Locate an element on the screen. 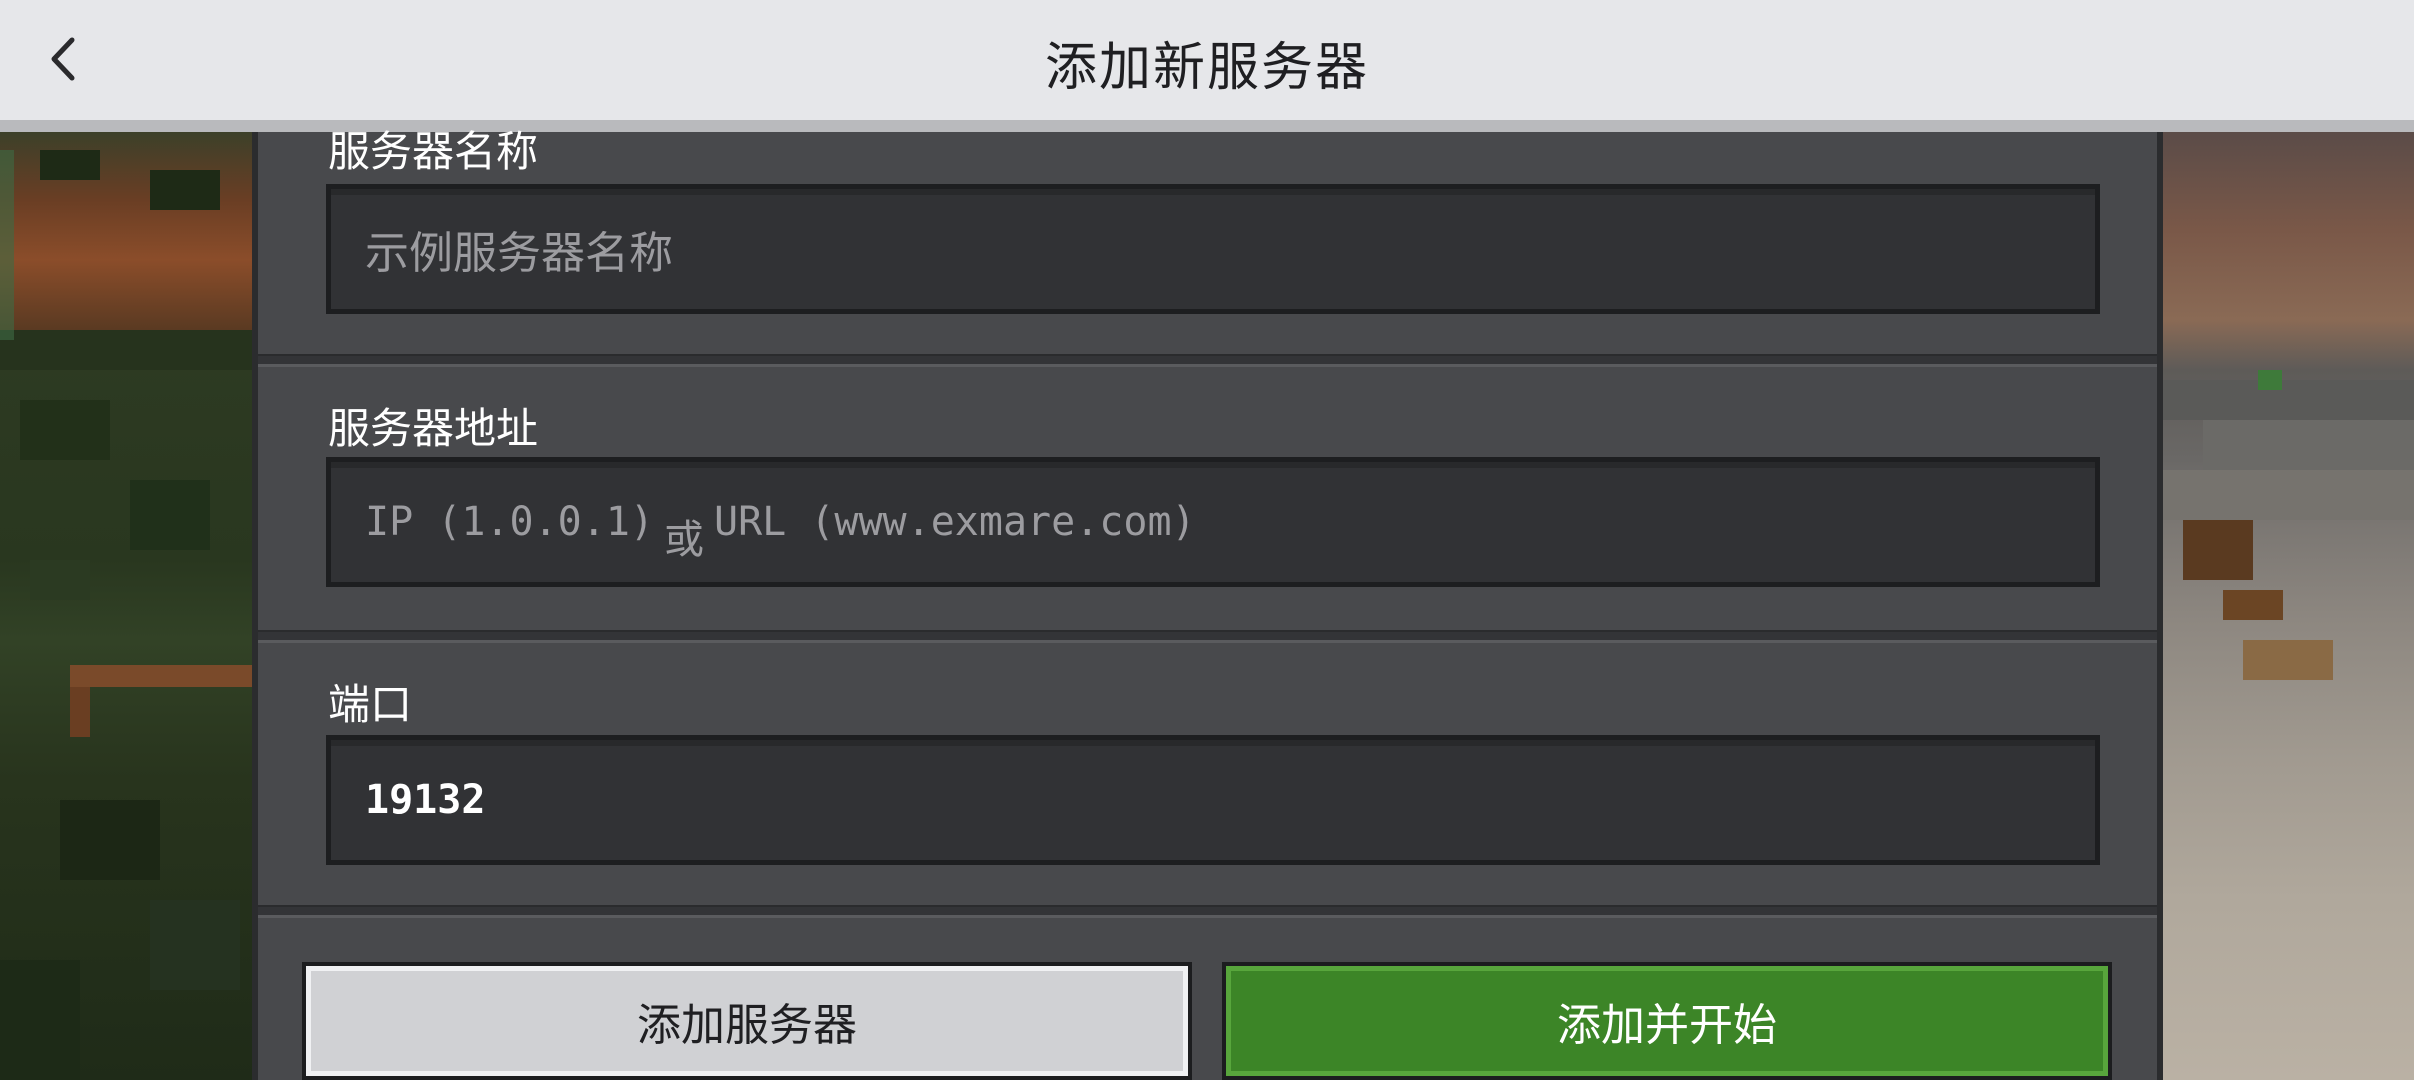 This screenshot has width=2414, height=1080. add-server-button: 添加服务器 is located at coordinates (747, 1021).